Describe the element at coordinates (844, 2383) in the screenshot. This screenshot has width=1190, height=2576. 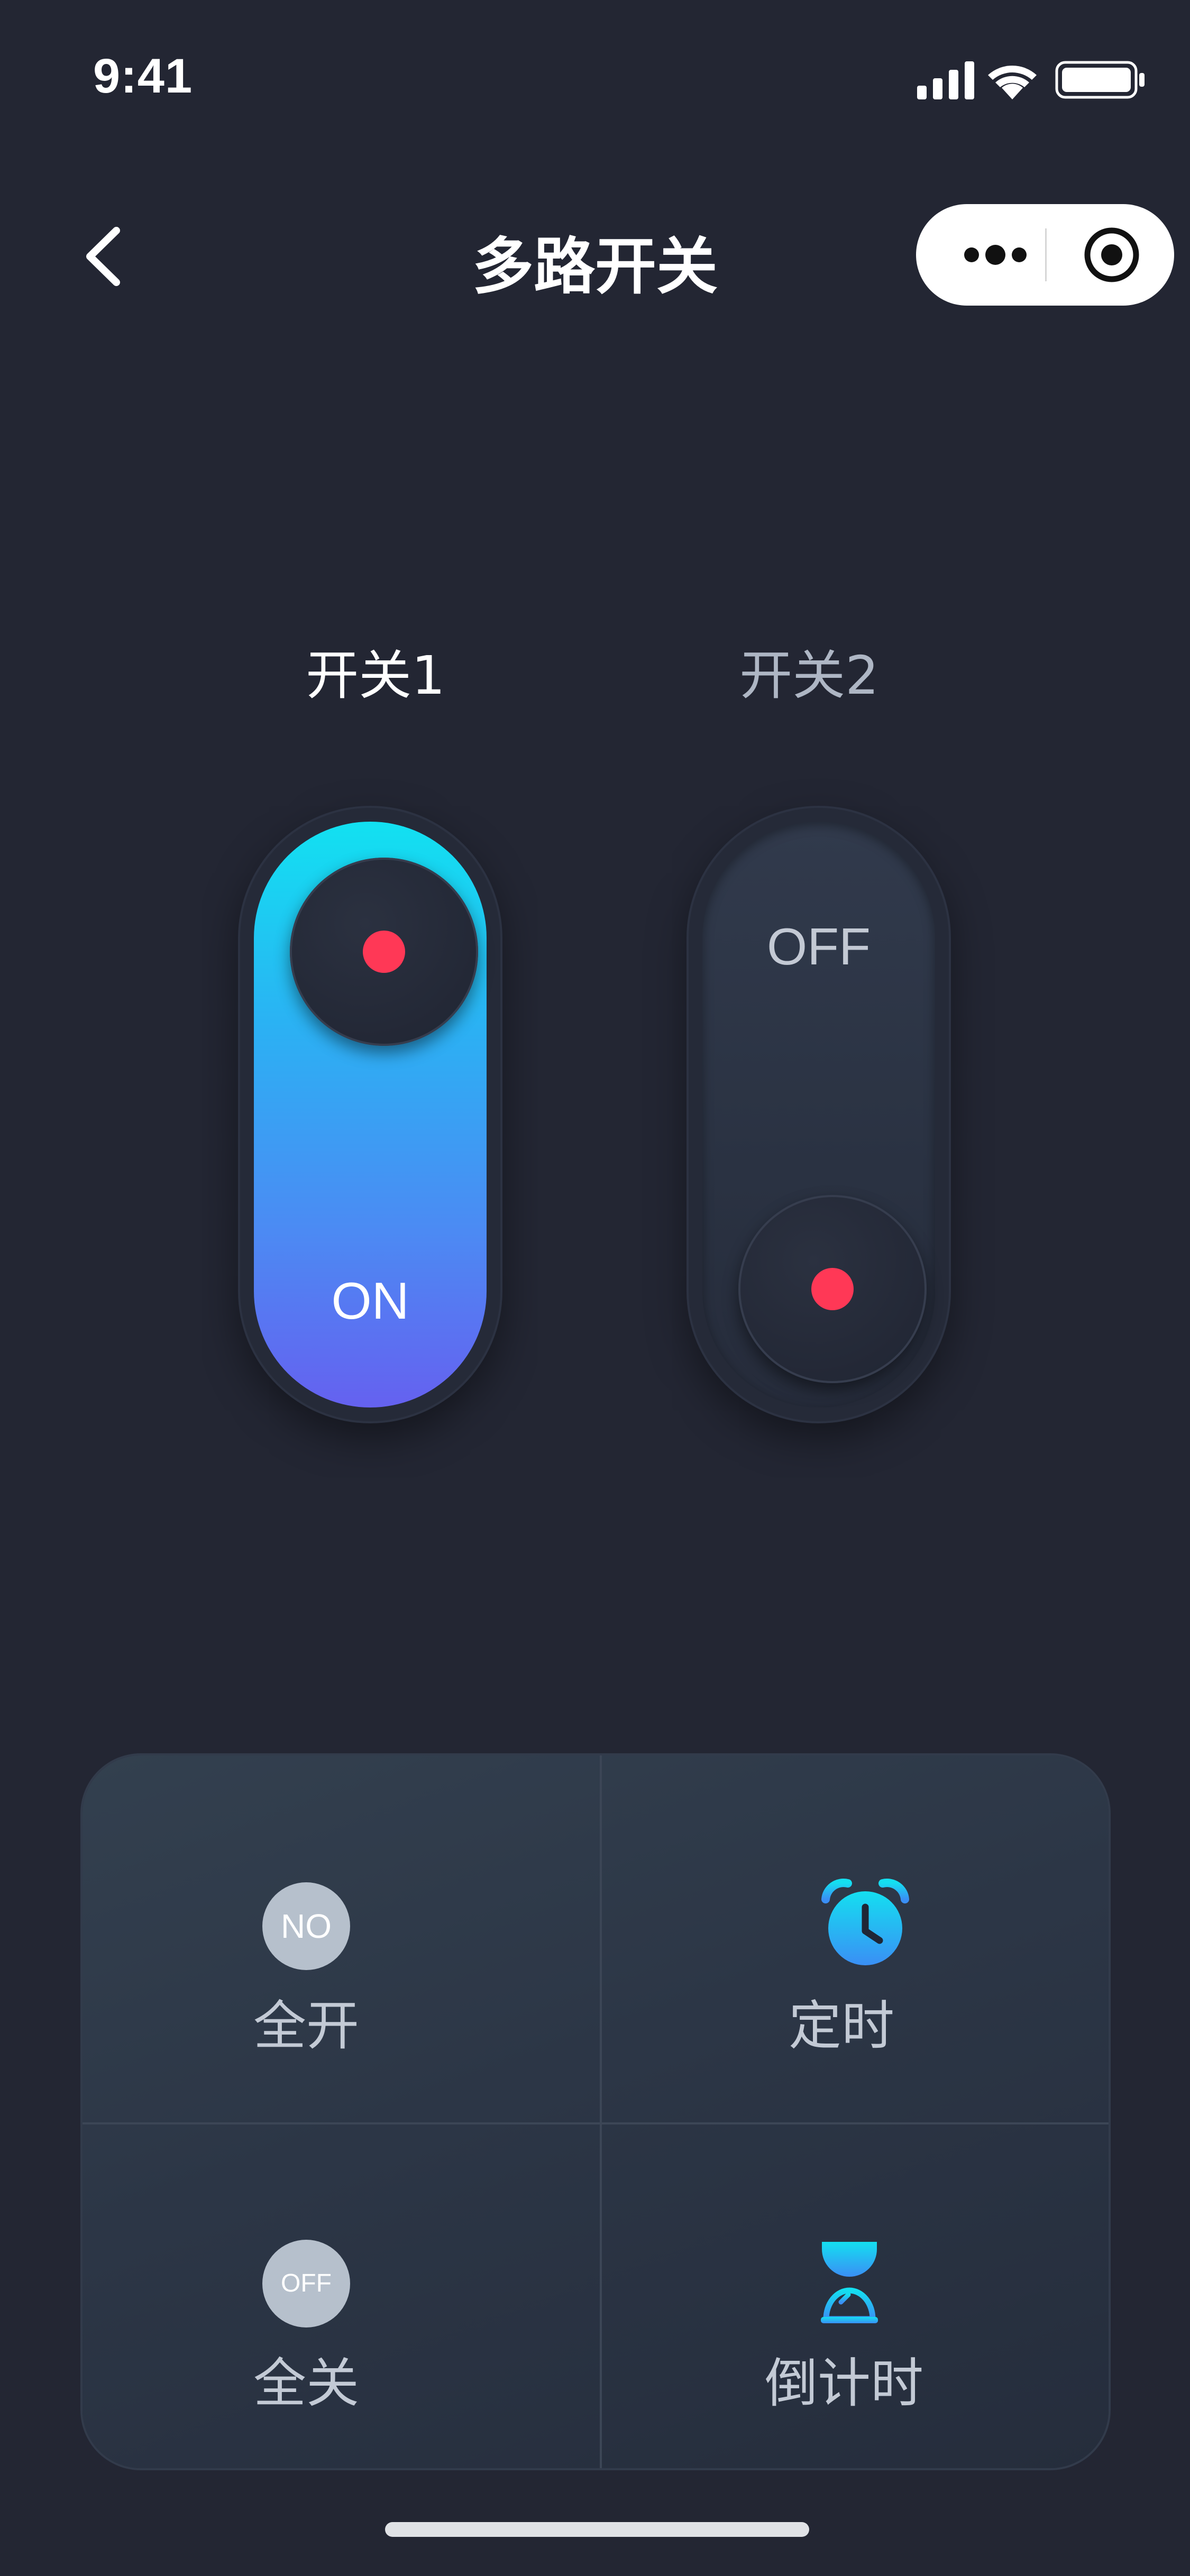
I see `countdown-label: 倒计时` at that location.